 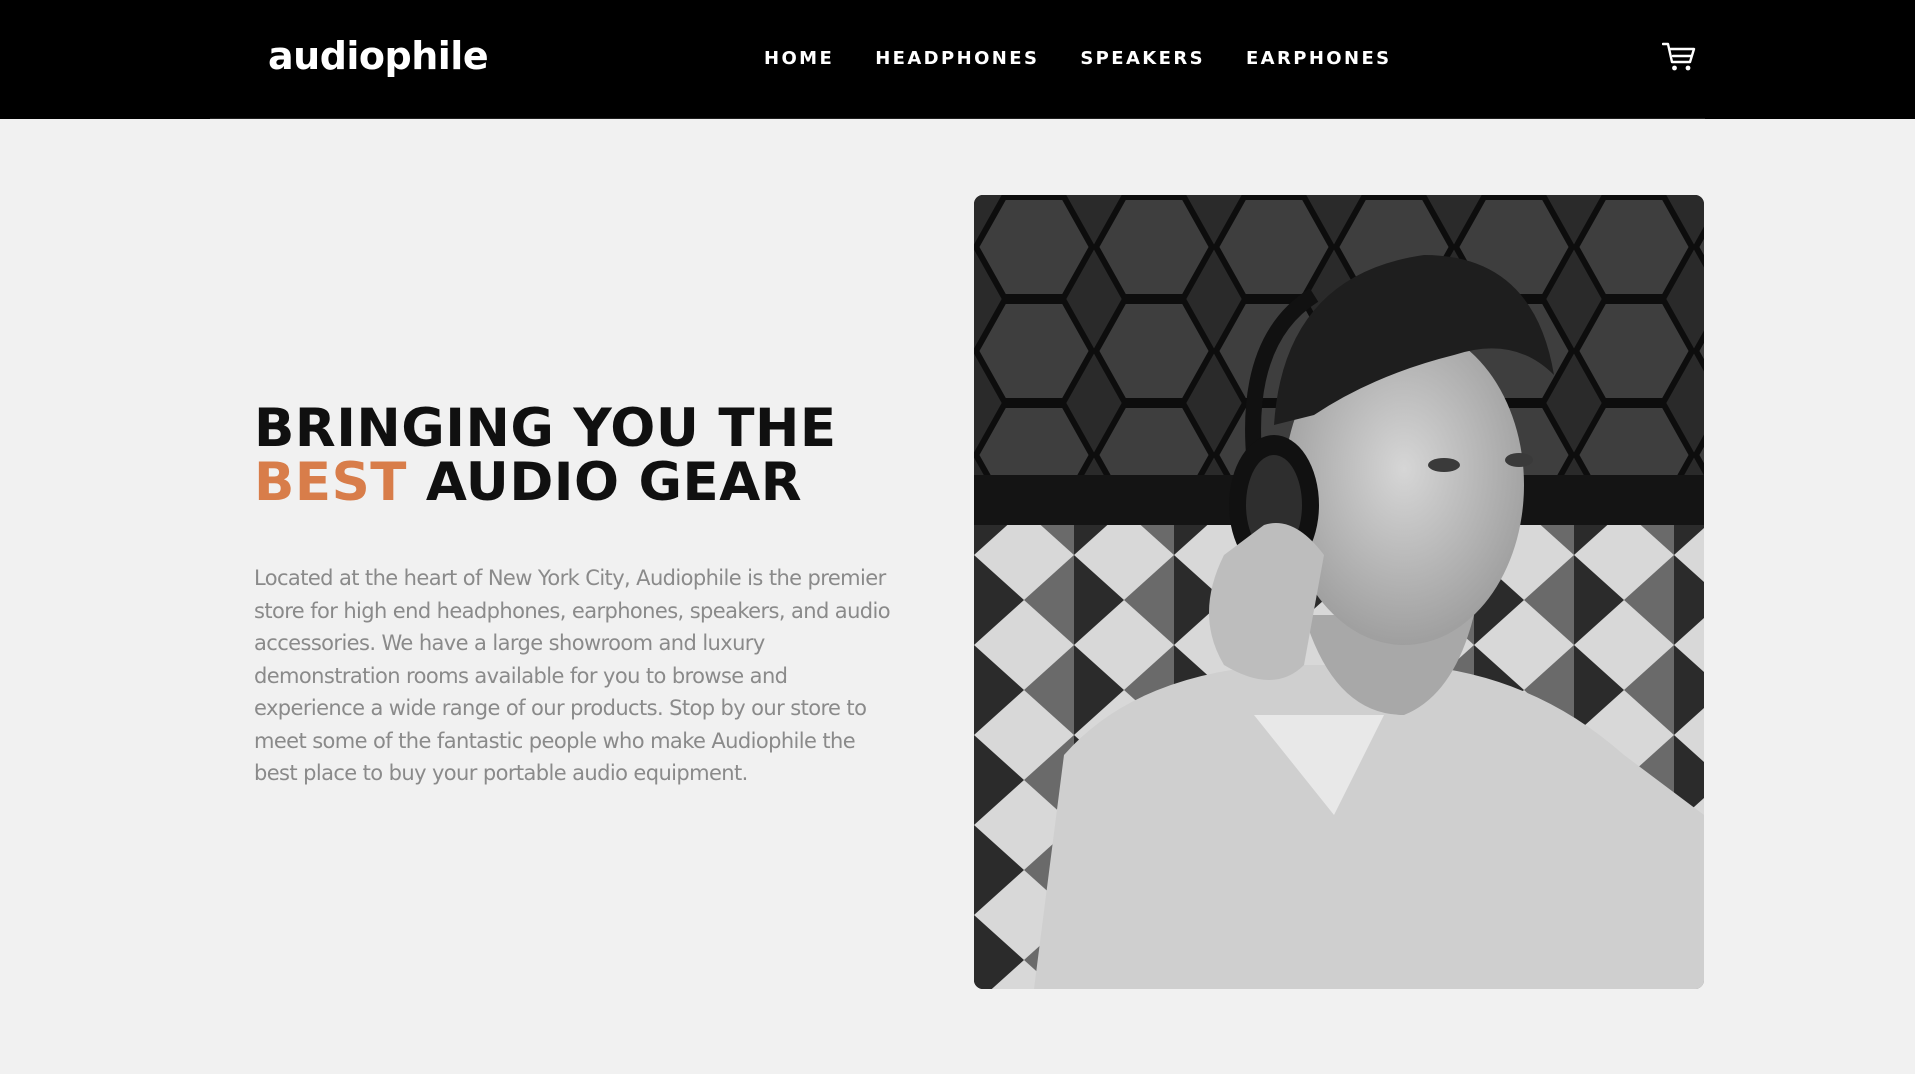 I want to click on nav-link-earphones: EARPHONES, so click(x=1319, y=59).